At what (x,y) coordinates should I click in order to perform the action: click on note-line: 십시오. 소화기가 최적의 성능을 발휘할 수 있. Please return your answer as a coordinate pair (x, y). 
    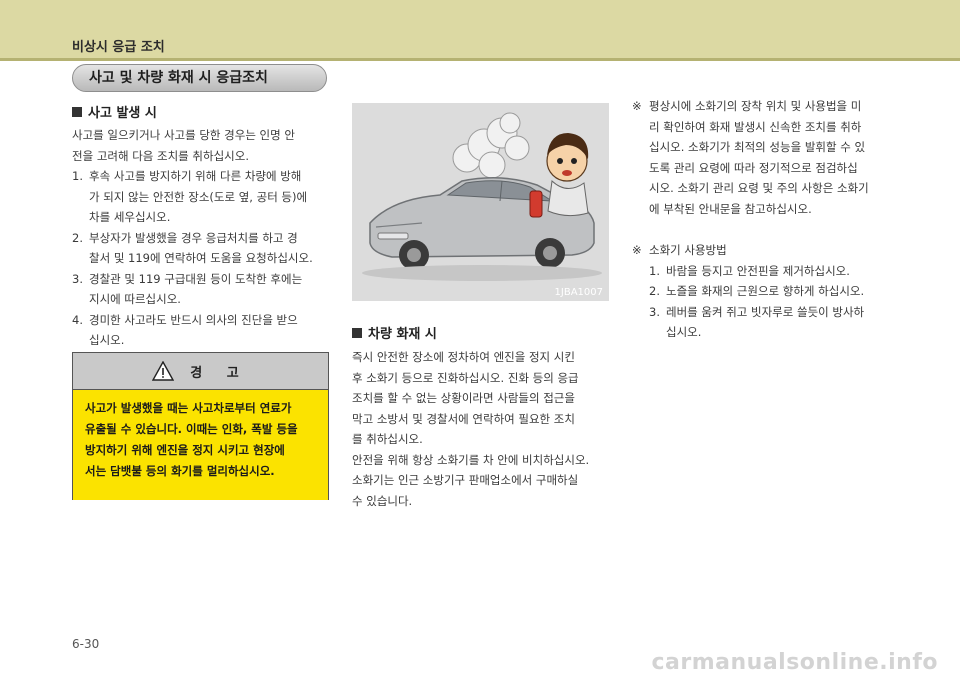
    Looking at the image, I should click on (757, 147).